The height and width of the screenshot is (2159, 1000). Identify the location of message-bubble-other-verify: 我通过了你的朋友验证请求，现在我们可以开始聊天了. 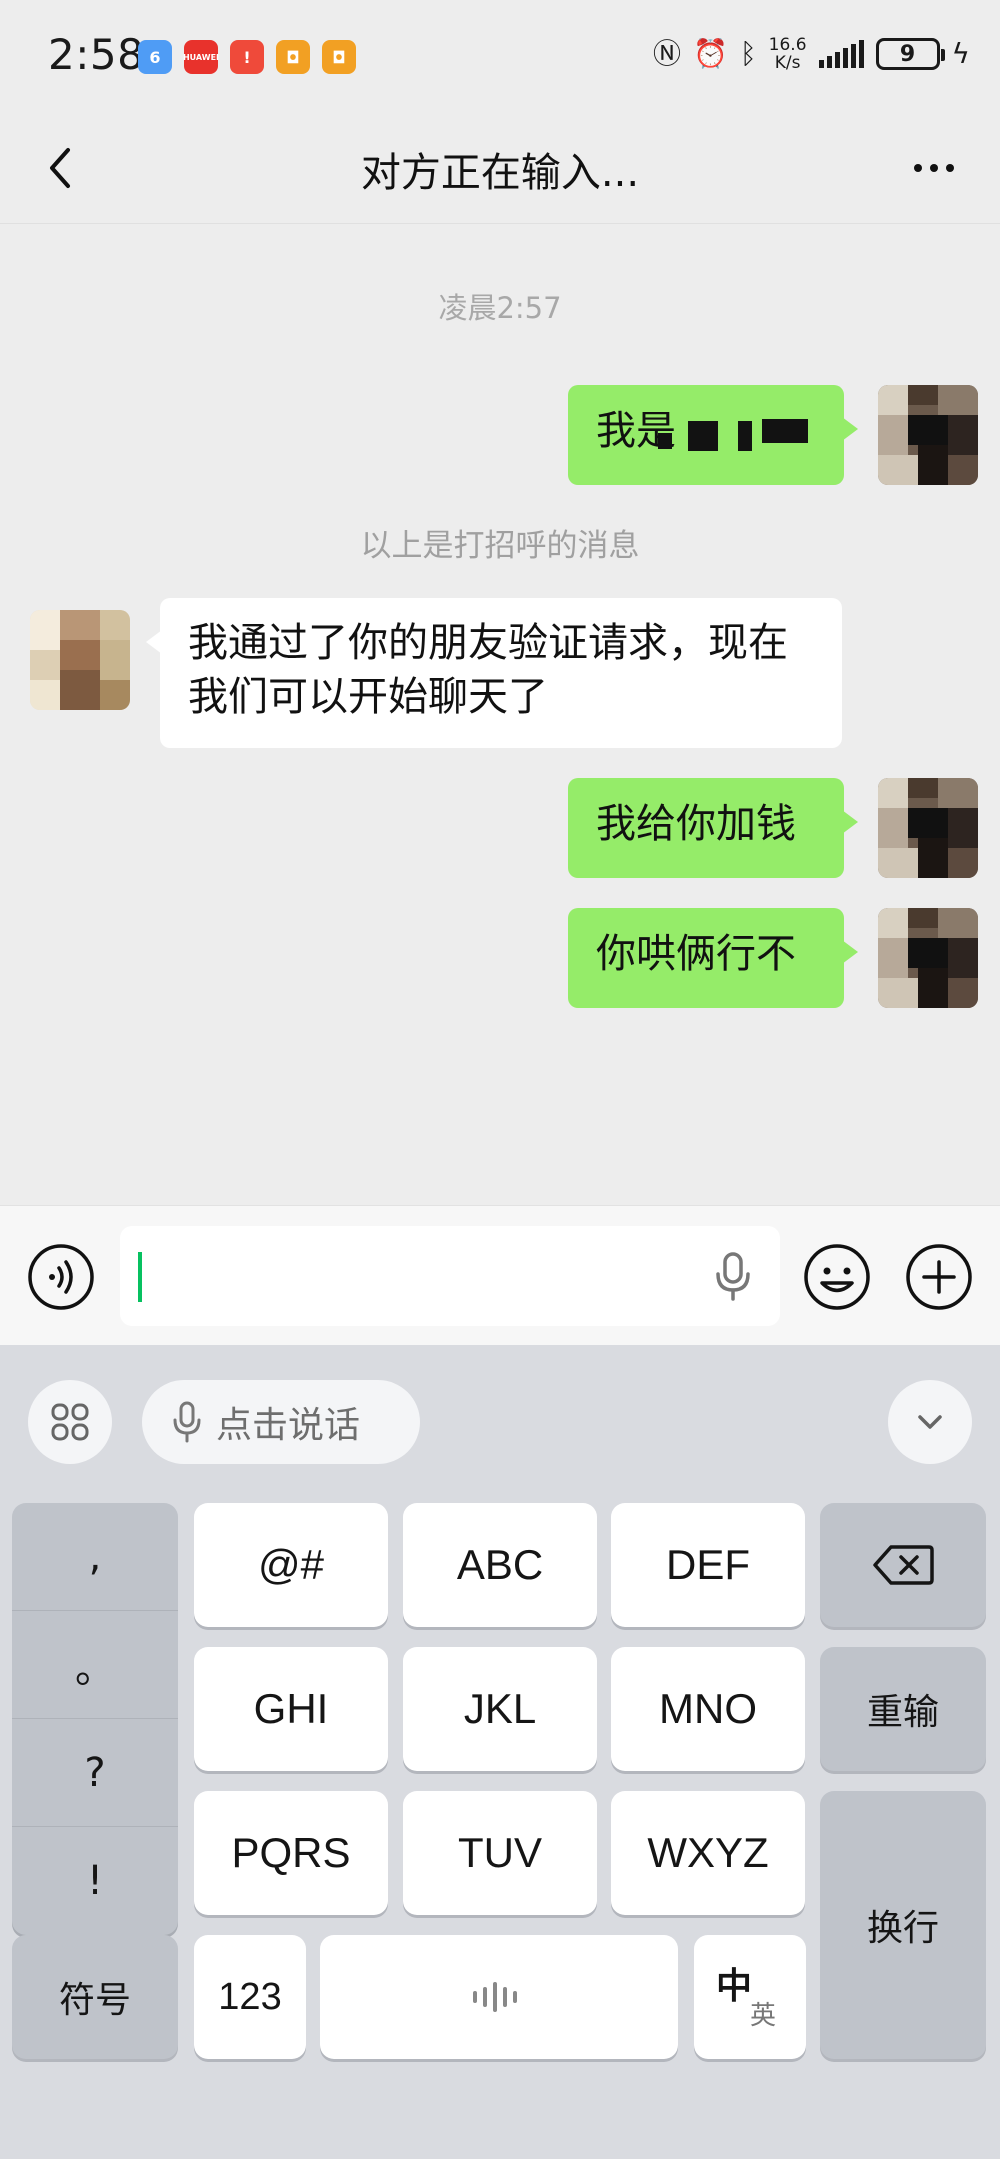
(494, 673).